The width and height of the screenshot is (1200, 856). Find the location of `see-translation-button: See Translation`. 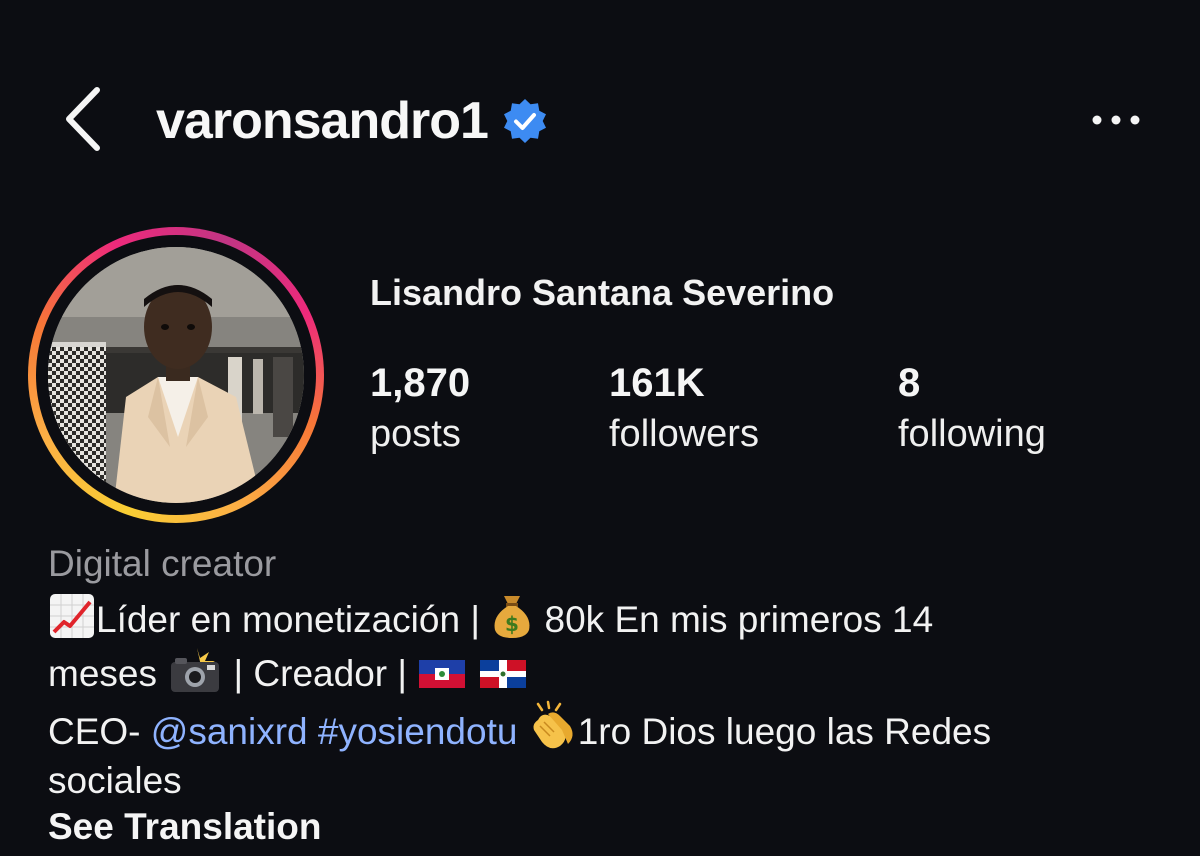

see-translation-button: See Translation is located at coordinates (185, 827).